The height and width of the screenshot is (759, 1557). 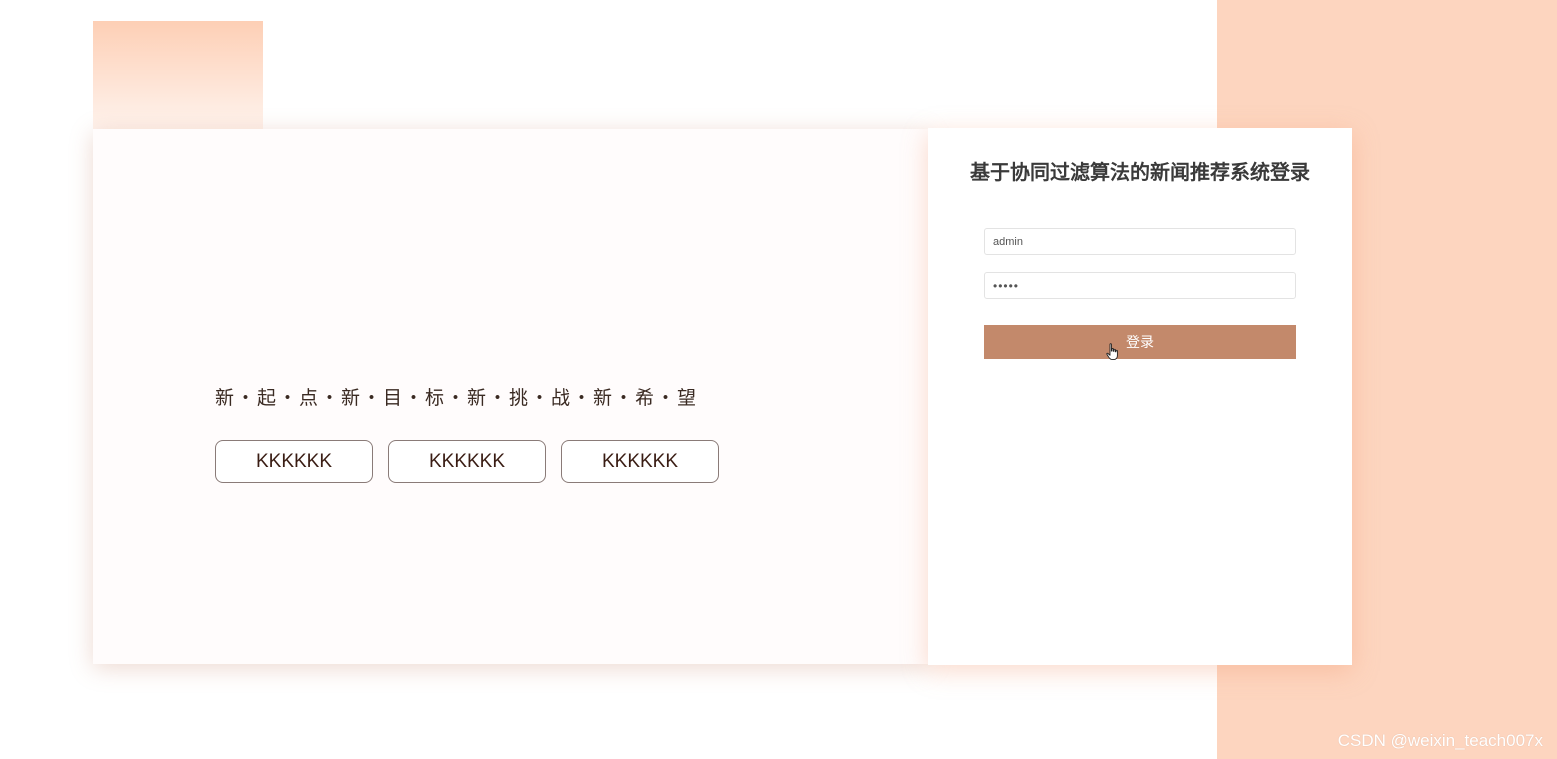 I want to click on watermark-text: CSDN @weixin_teach007x, so click(x=1440, y=740).